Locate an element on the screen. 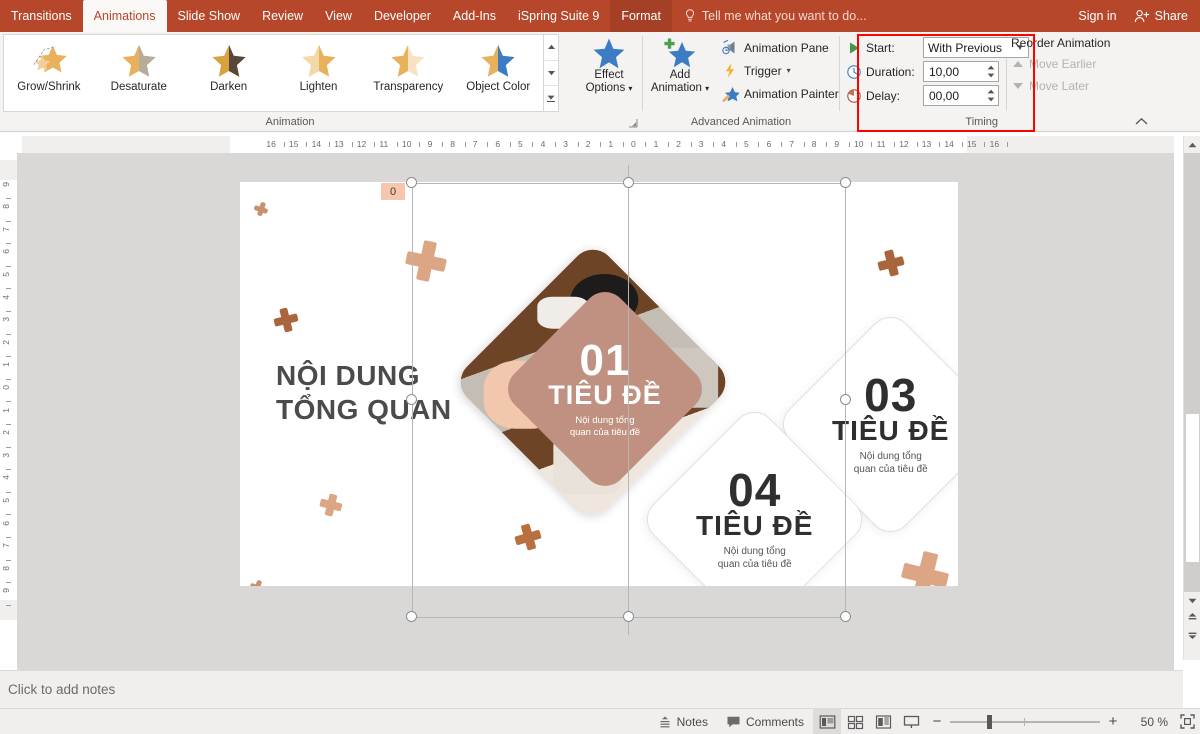 The height and width of the screenshot is (734, 1200). notes-pane: Click to add notes is located at coordinates (591, 689).